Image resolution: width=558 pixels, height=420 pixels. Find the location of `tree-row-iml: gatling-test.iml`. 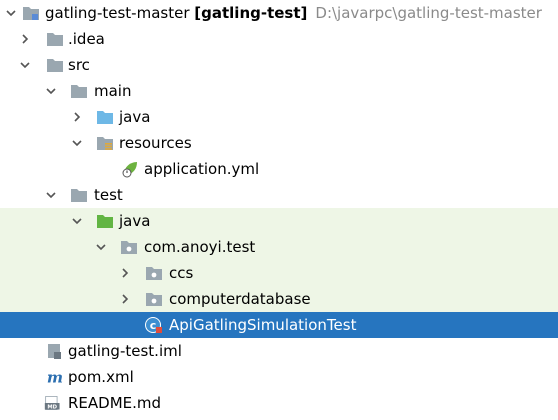

tree-row-iml: gatling-test.iml is located at coordinates (279, 351).